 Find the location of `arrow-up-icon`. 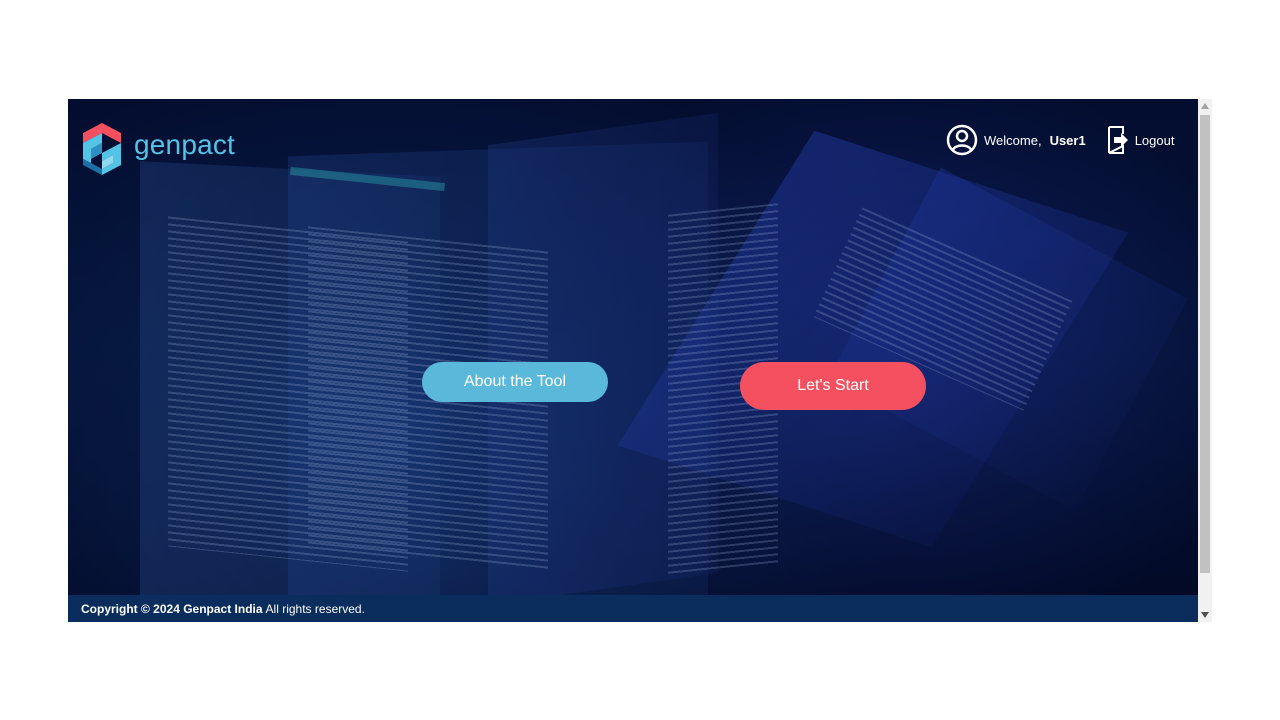

arrow-up-icon is located at coordinates (1205, 106).